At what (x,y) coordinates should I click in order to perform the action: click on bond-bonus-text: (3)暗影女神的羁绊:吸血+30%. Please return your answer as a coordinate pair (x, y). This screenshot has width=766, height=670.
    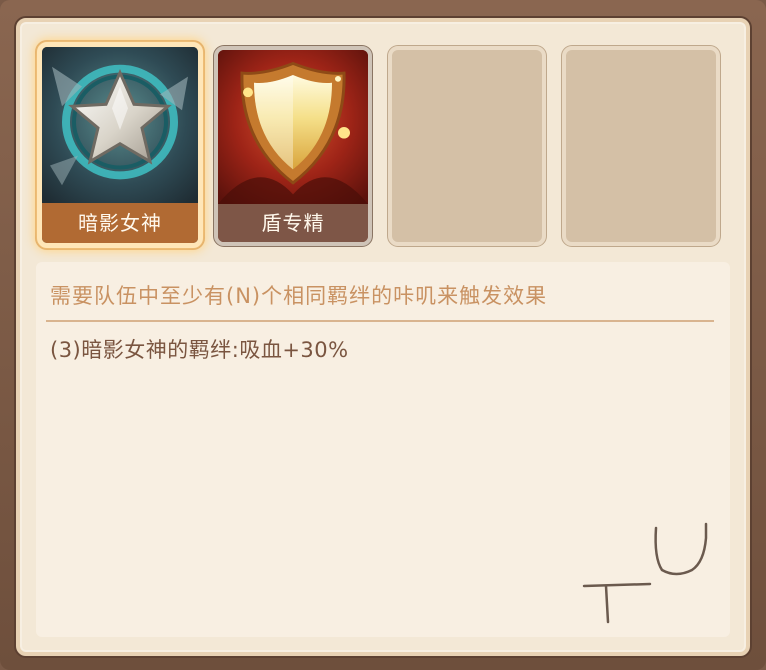
    Looking at the image, I should click on (199, 350).